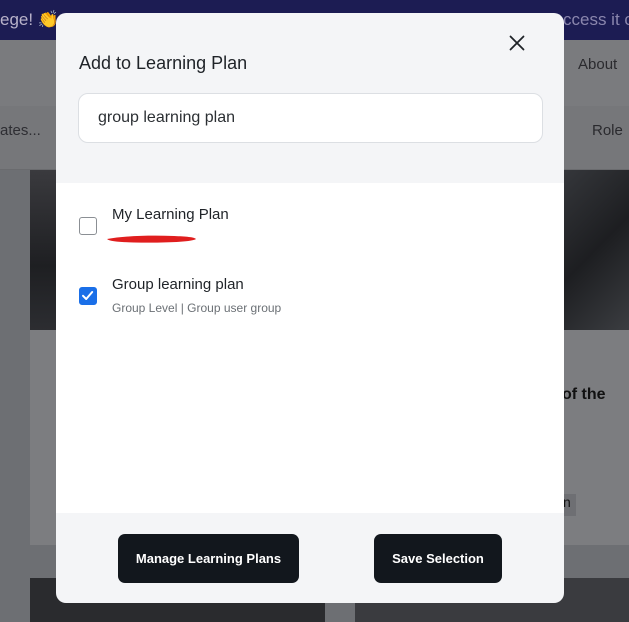  Describe the element at coordinates (438, 558) in the screenshot. I see `save-selection-button: Save Selection` at that location.